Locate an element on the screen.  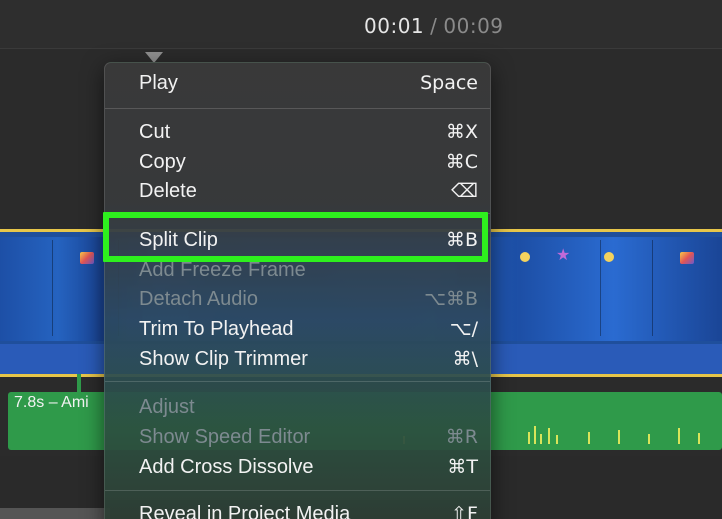
menu-item-label: Detach Audio is located at coordinates (198, 299).